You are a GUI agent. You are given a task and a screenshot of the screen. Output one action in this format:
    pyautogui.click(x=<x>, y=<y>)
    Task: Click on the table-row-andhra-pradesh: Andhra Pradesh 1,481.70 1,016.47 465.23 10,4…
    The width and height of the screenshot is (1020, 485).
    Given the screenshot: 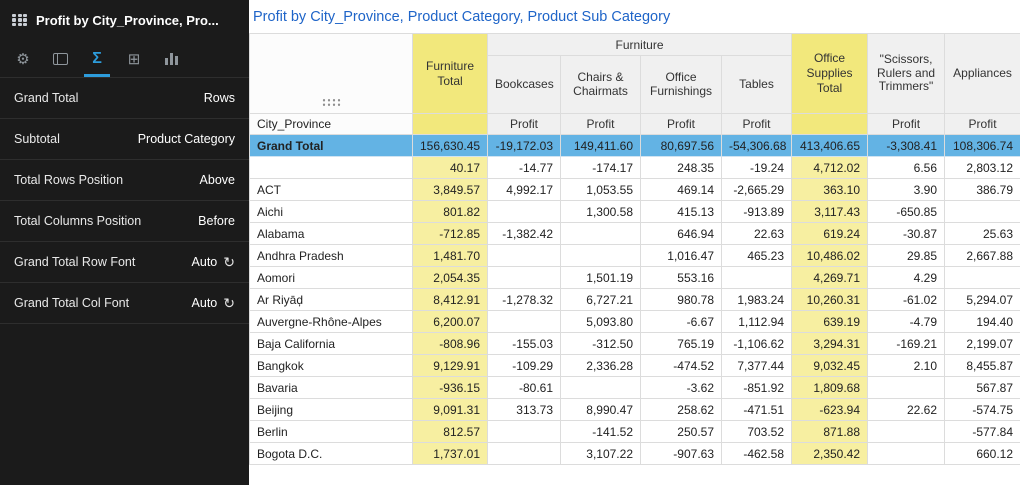 What is the action you would take?
    pyautogui.click(x=634, y=255)
    